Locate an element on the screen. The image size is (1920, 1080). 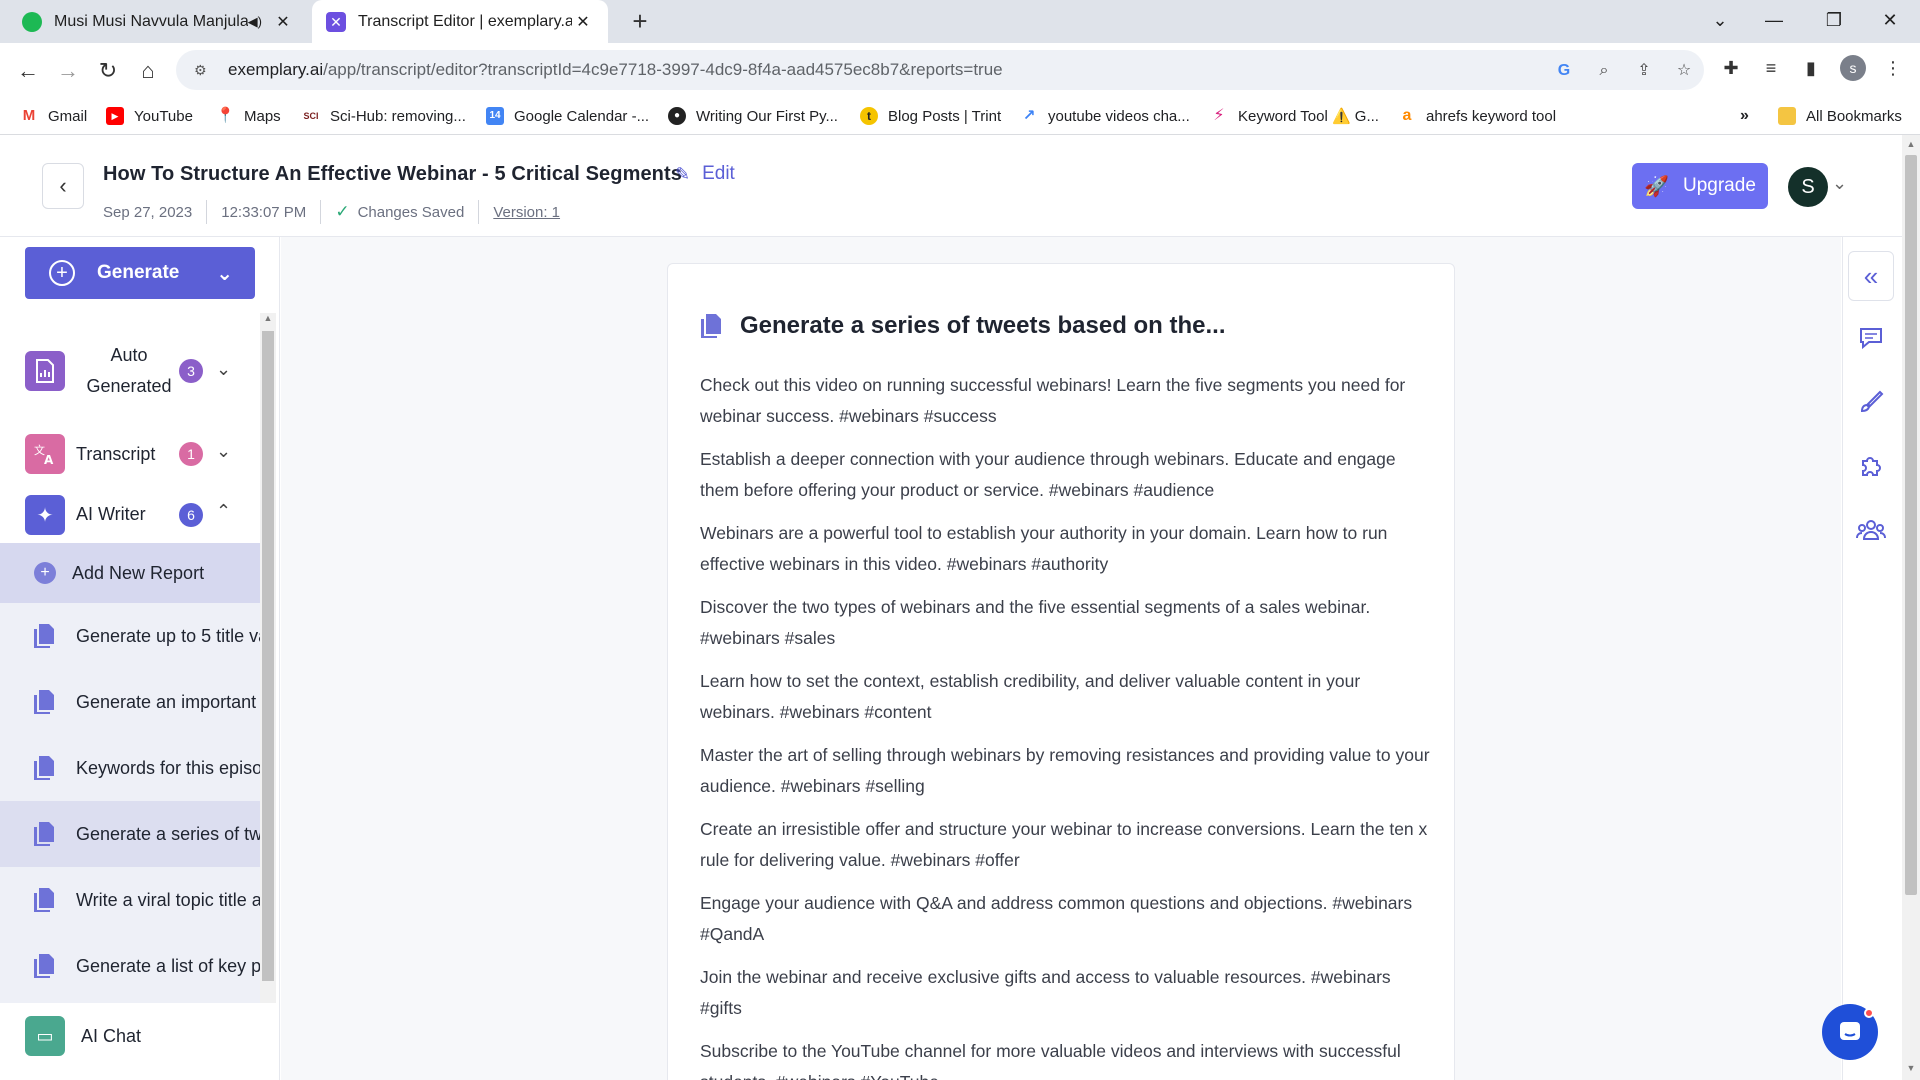
sidebar-item-ai-chat: ▭ AI Chat is located at coordinates (130, 1036).